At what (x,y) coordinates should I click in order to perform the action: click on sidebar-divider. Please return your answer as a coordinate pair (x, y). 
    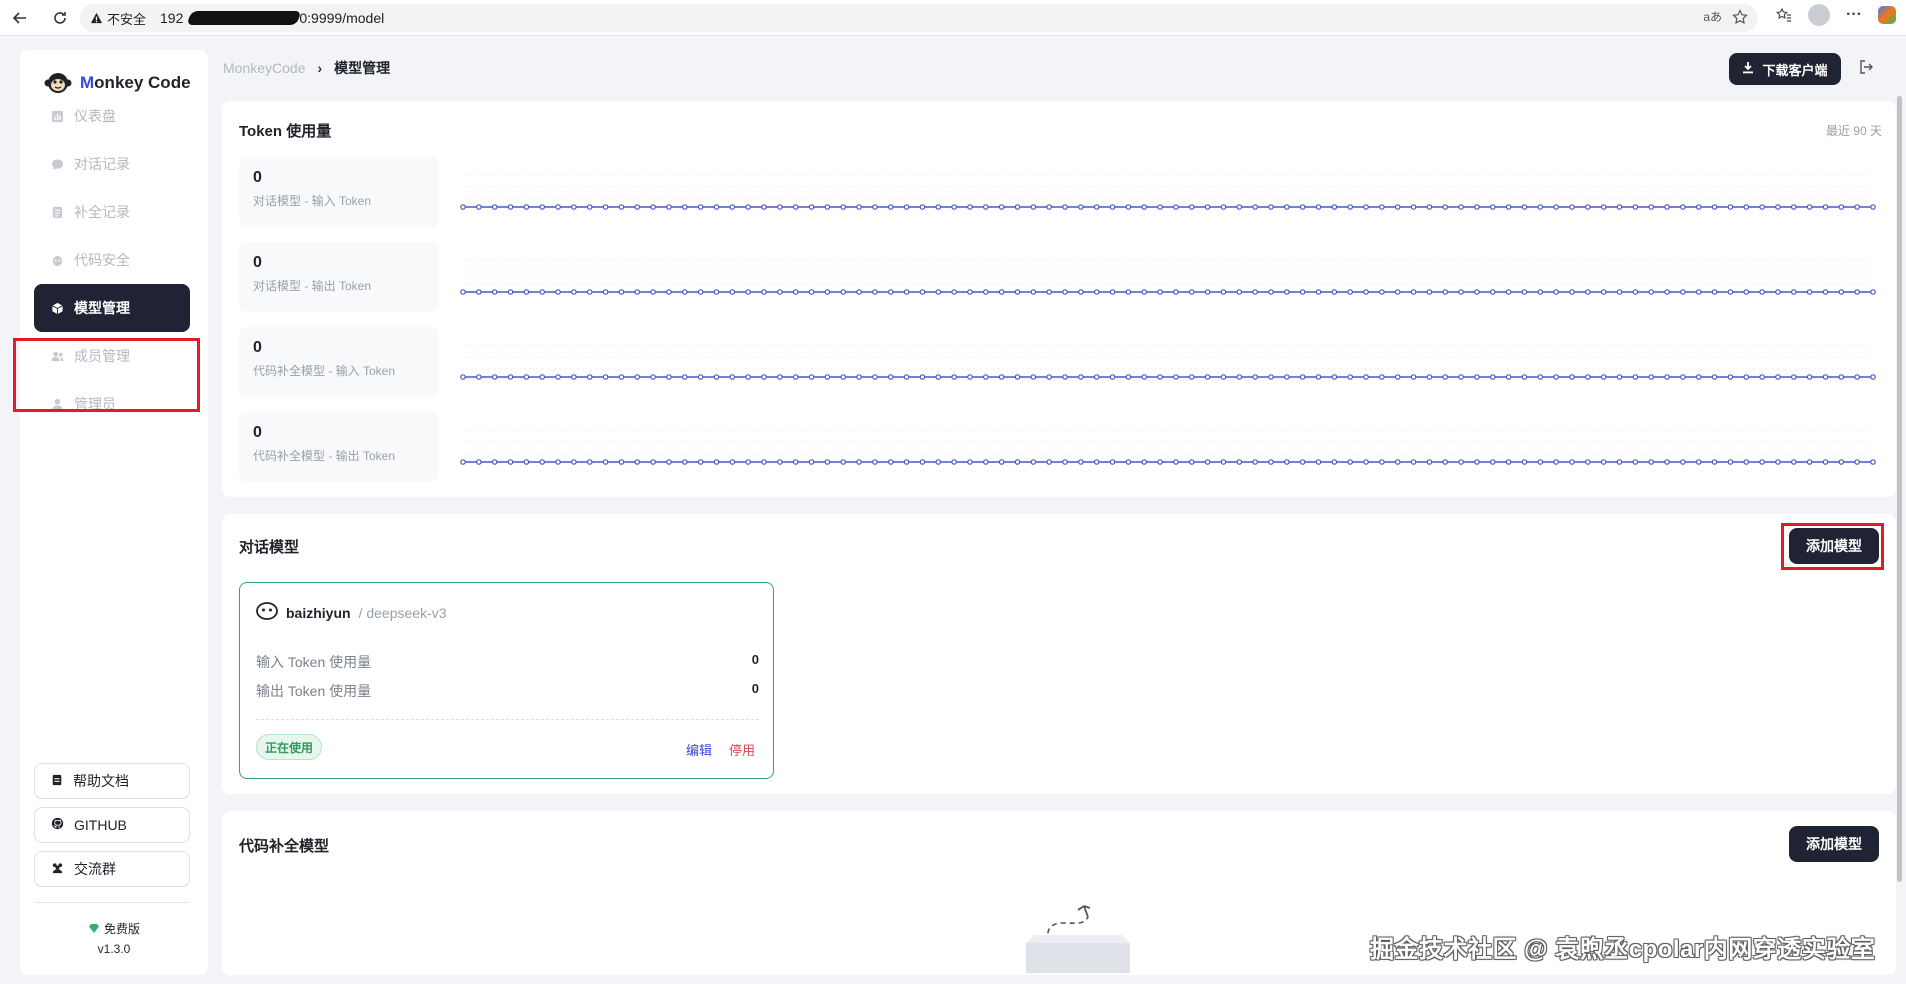
    Looking at the image, I should click on (112, 902).